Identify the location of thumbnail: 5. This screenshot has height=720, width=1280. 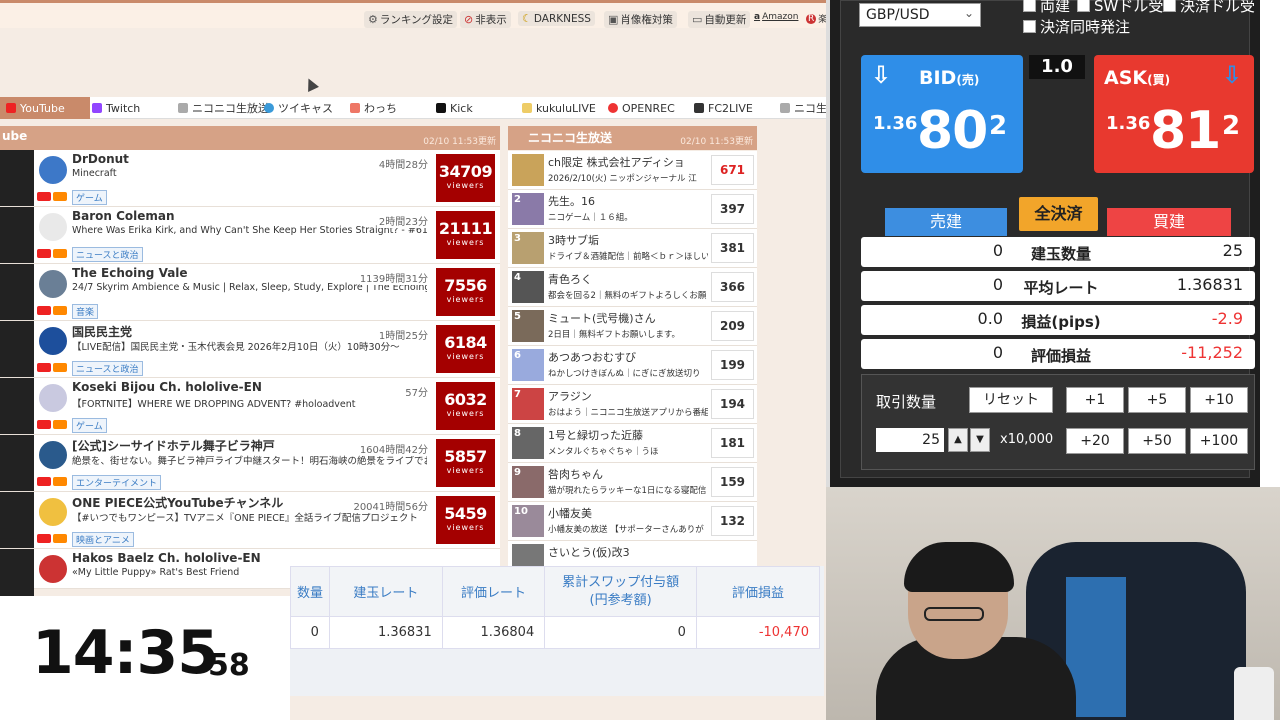
(528, 326).